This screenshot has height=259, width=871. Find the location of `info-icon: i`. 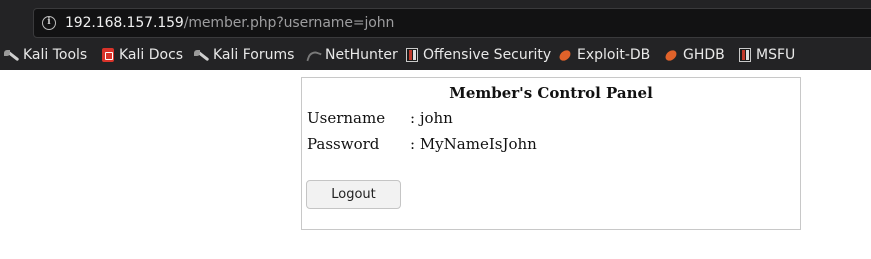

info-icon: i is located at coordinates (49, 23).